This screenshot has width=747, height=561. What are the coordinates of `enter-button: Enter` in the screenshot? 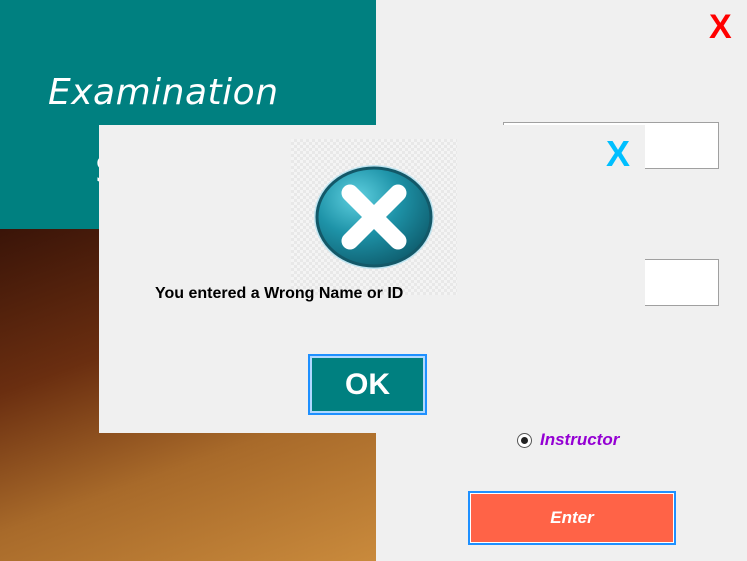 It's located at (572, 518).